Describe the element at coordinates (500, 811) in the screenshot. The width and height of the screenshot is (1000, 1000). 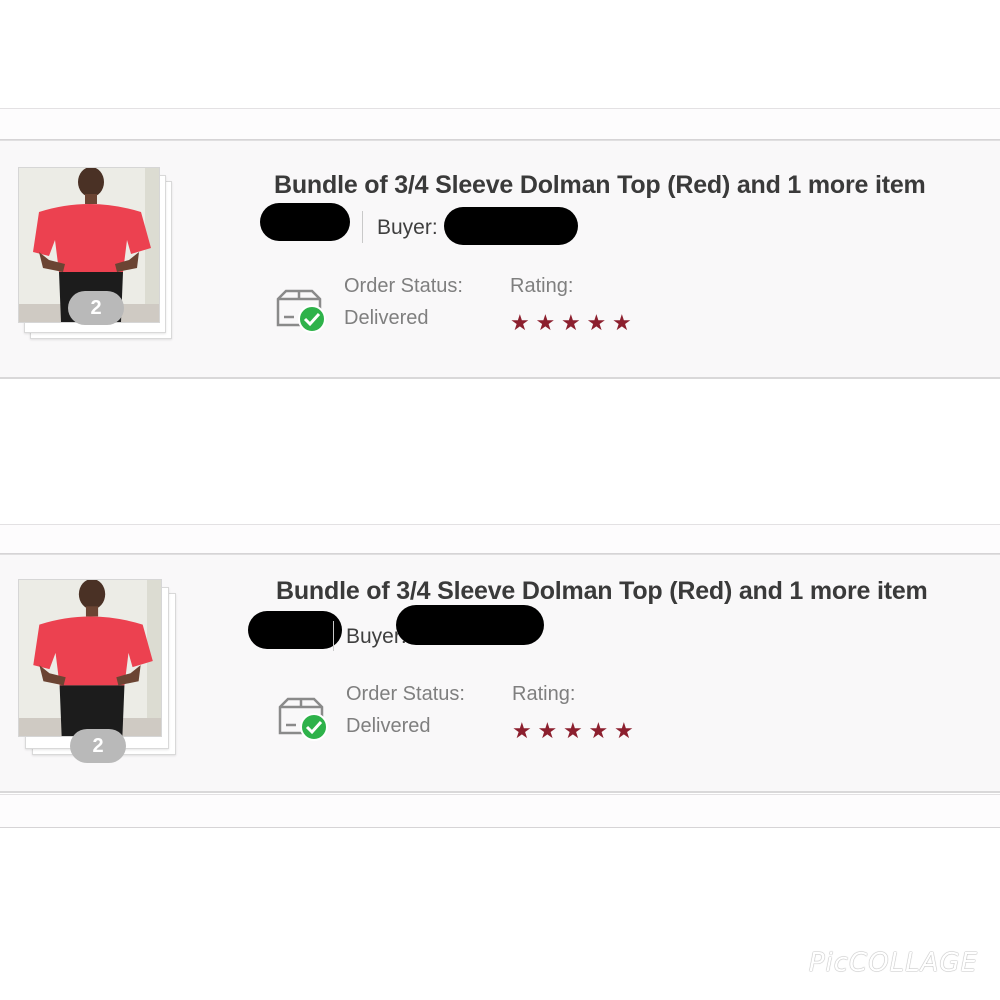
I see `separator-strip-bottom` at that location.